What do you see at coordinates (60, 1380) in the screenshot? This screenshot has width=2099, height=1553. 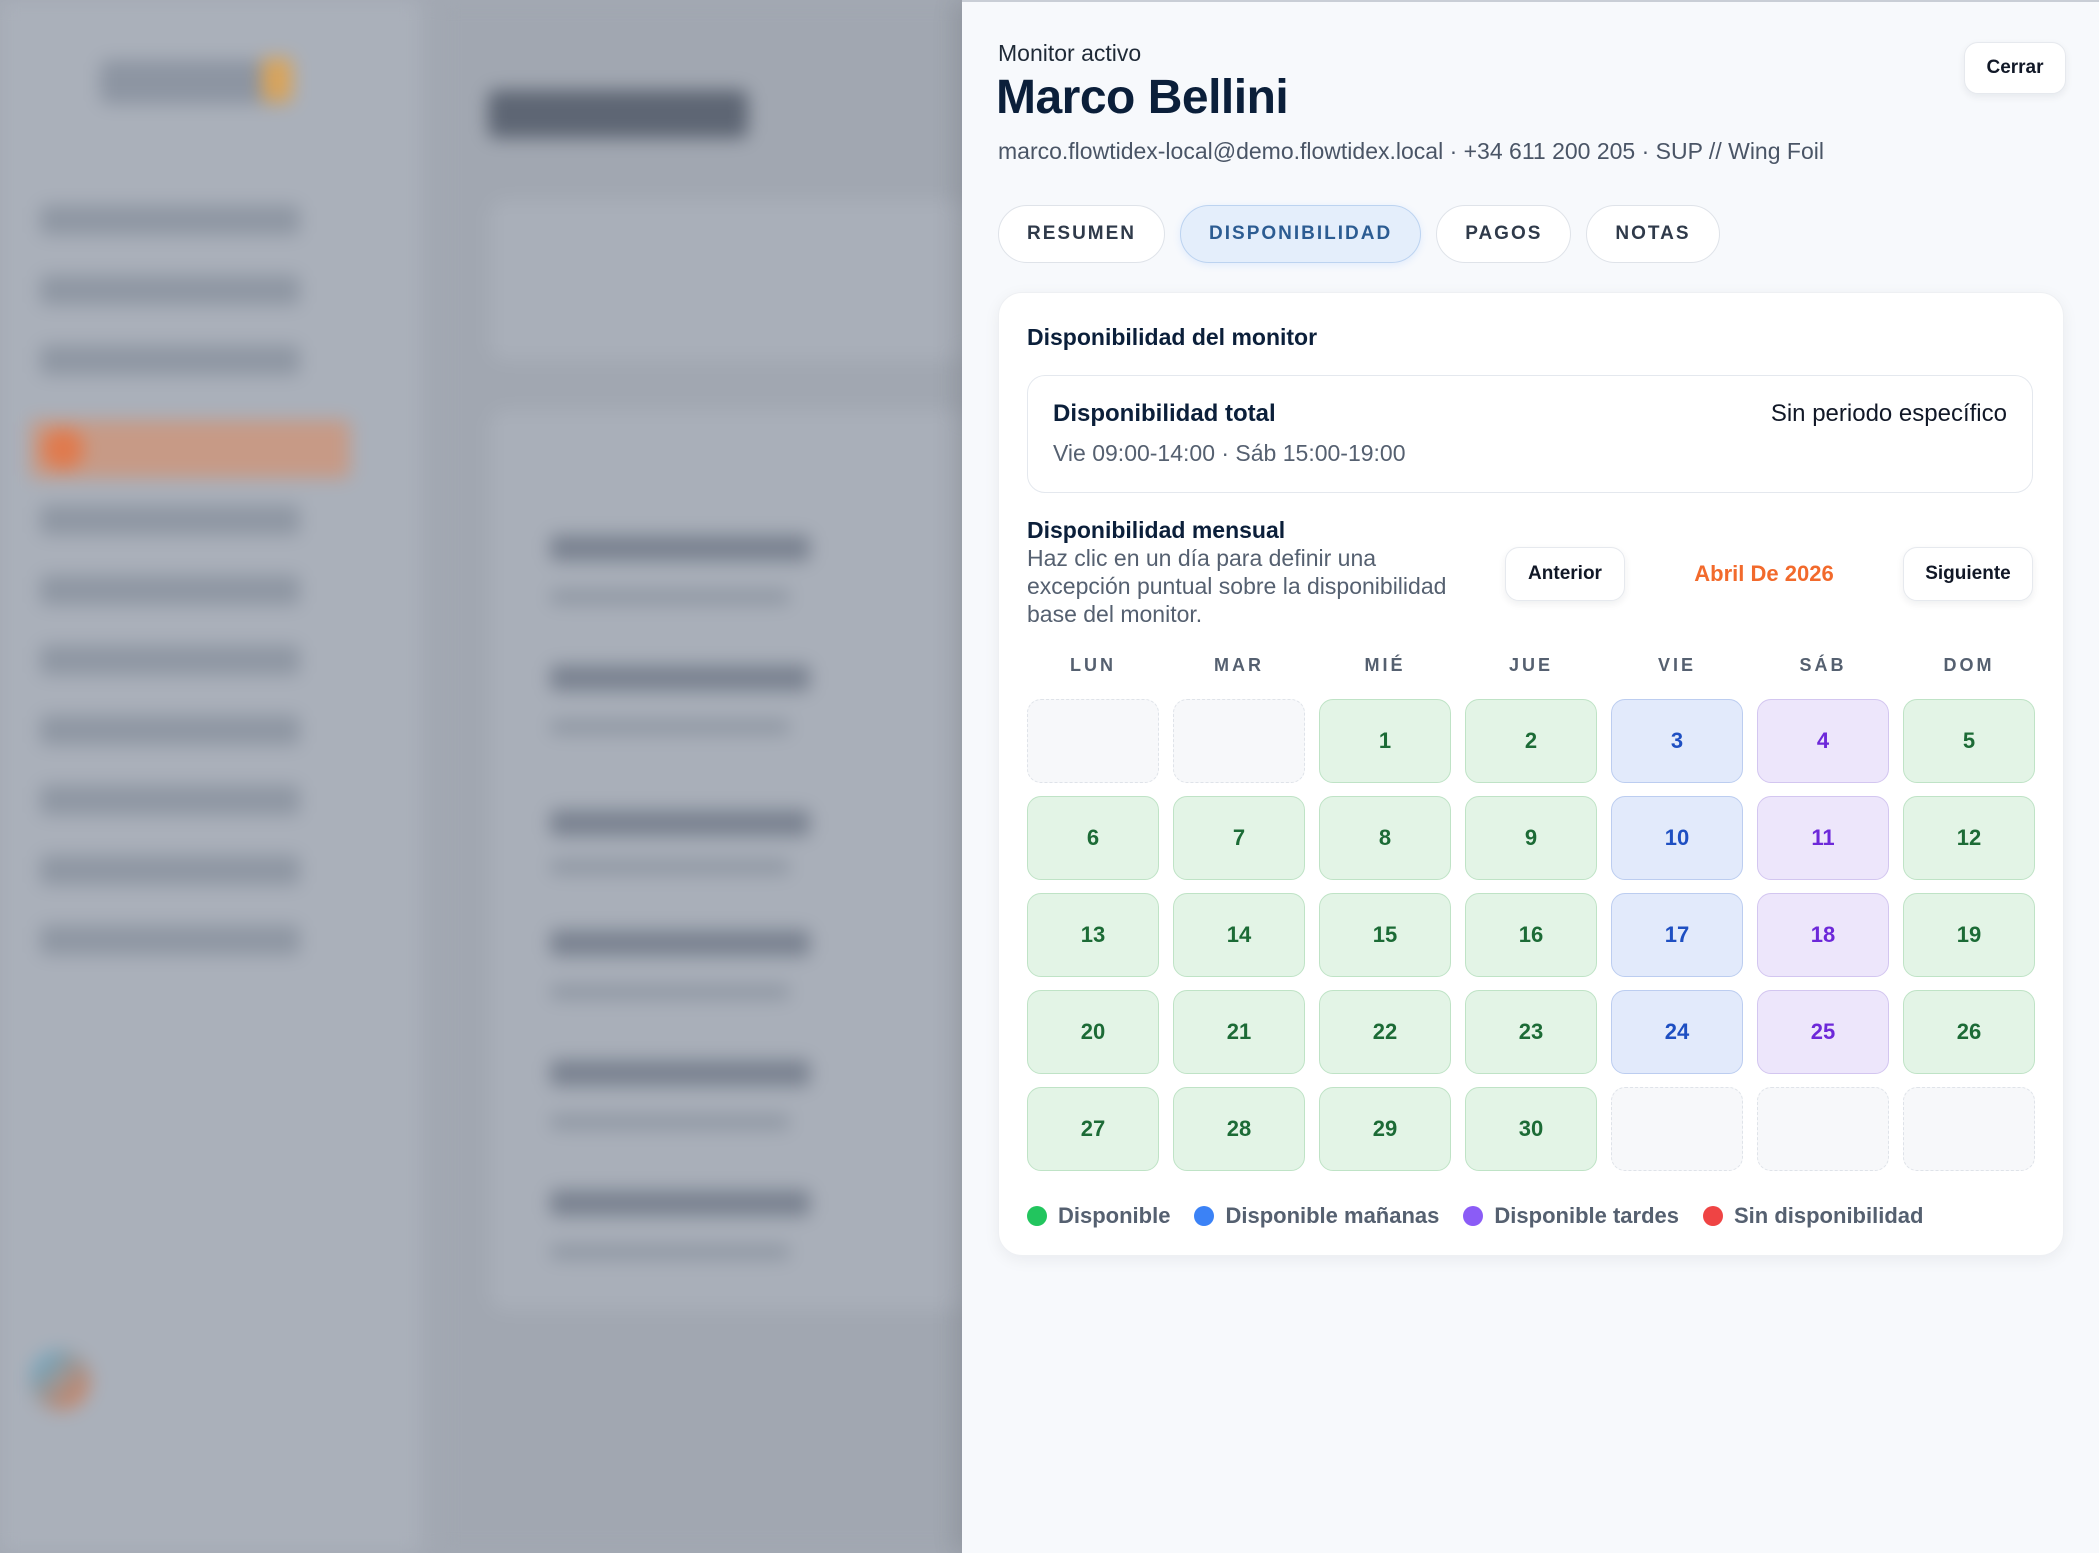 I see `background-user-avatar` at bounding box center [60, 1380].